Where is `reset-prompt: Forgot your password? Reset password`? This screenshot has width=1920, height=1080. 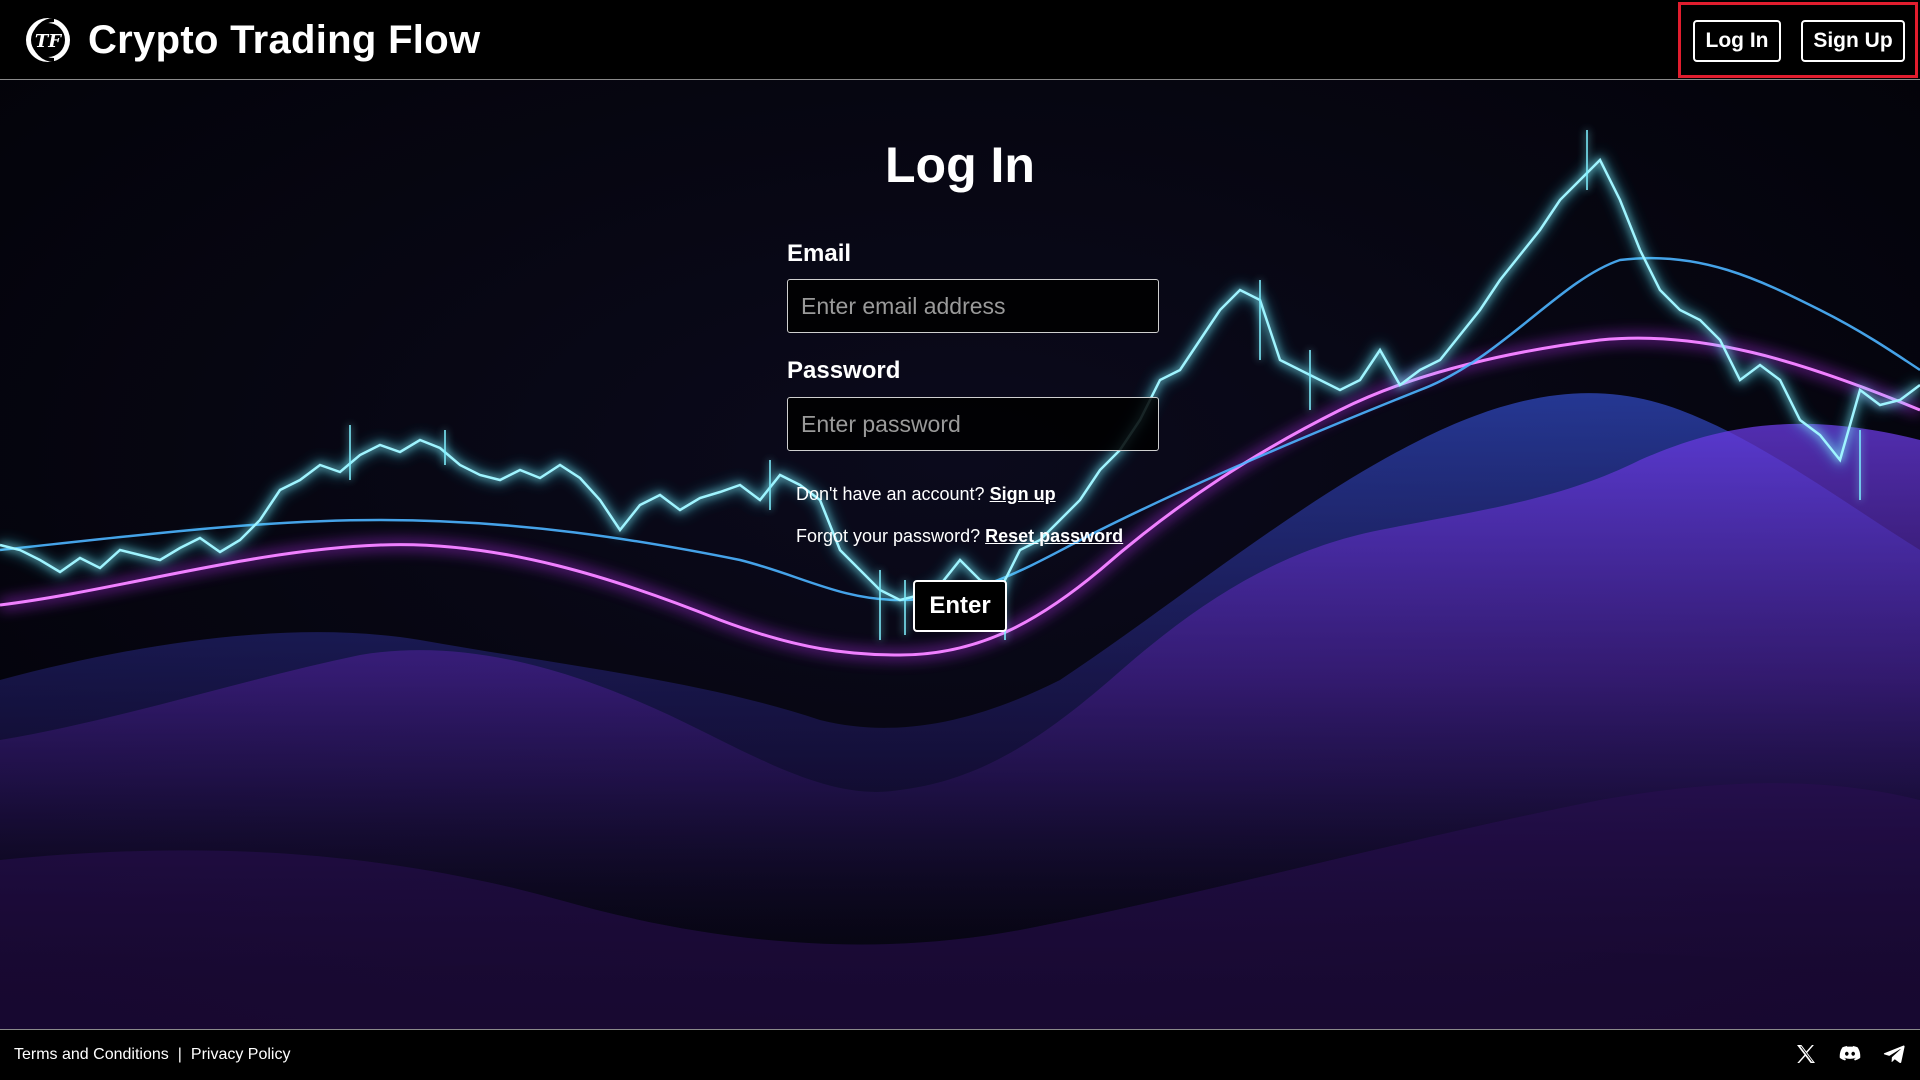 reset-prompt: Forgot your password? Reset password is located at coordinates (959, 536).